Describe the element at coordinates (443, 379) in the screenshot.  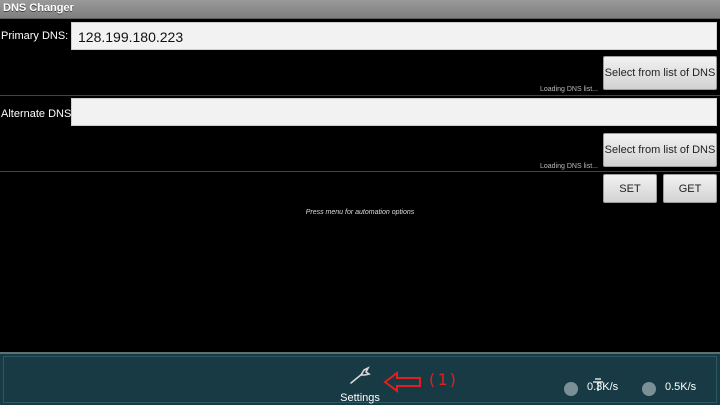
I see `annotation-label: (1)` at that location.